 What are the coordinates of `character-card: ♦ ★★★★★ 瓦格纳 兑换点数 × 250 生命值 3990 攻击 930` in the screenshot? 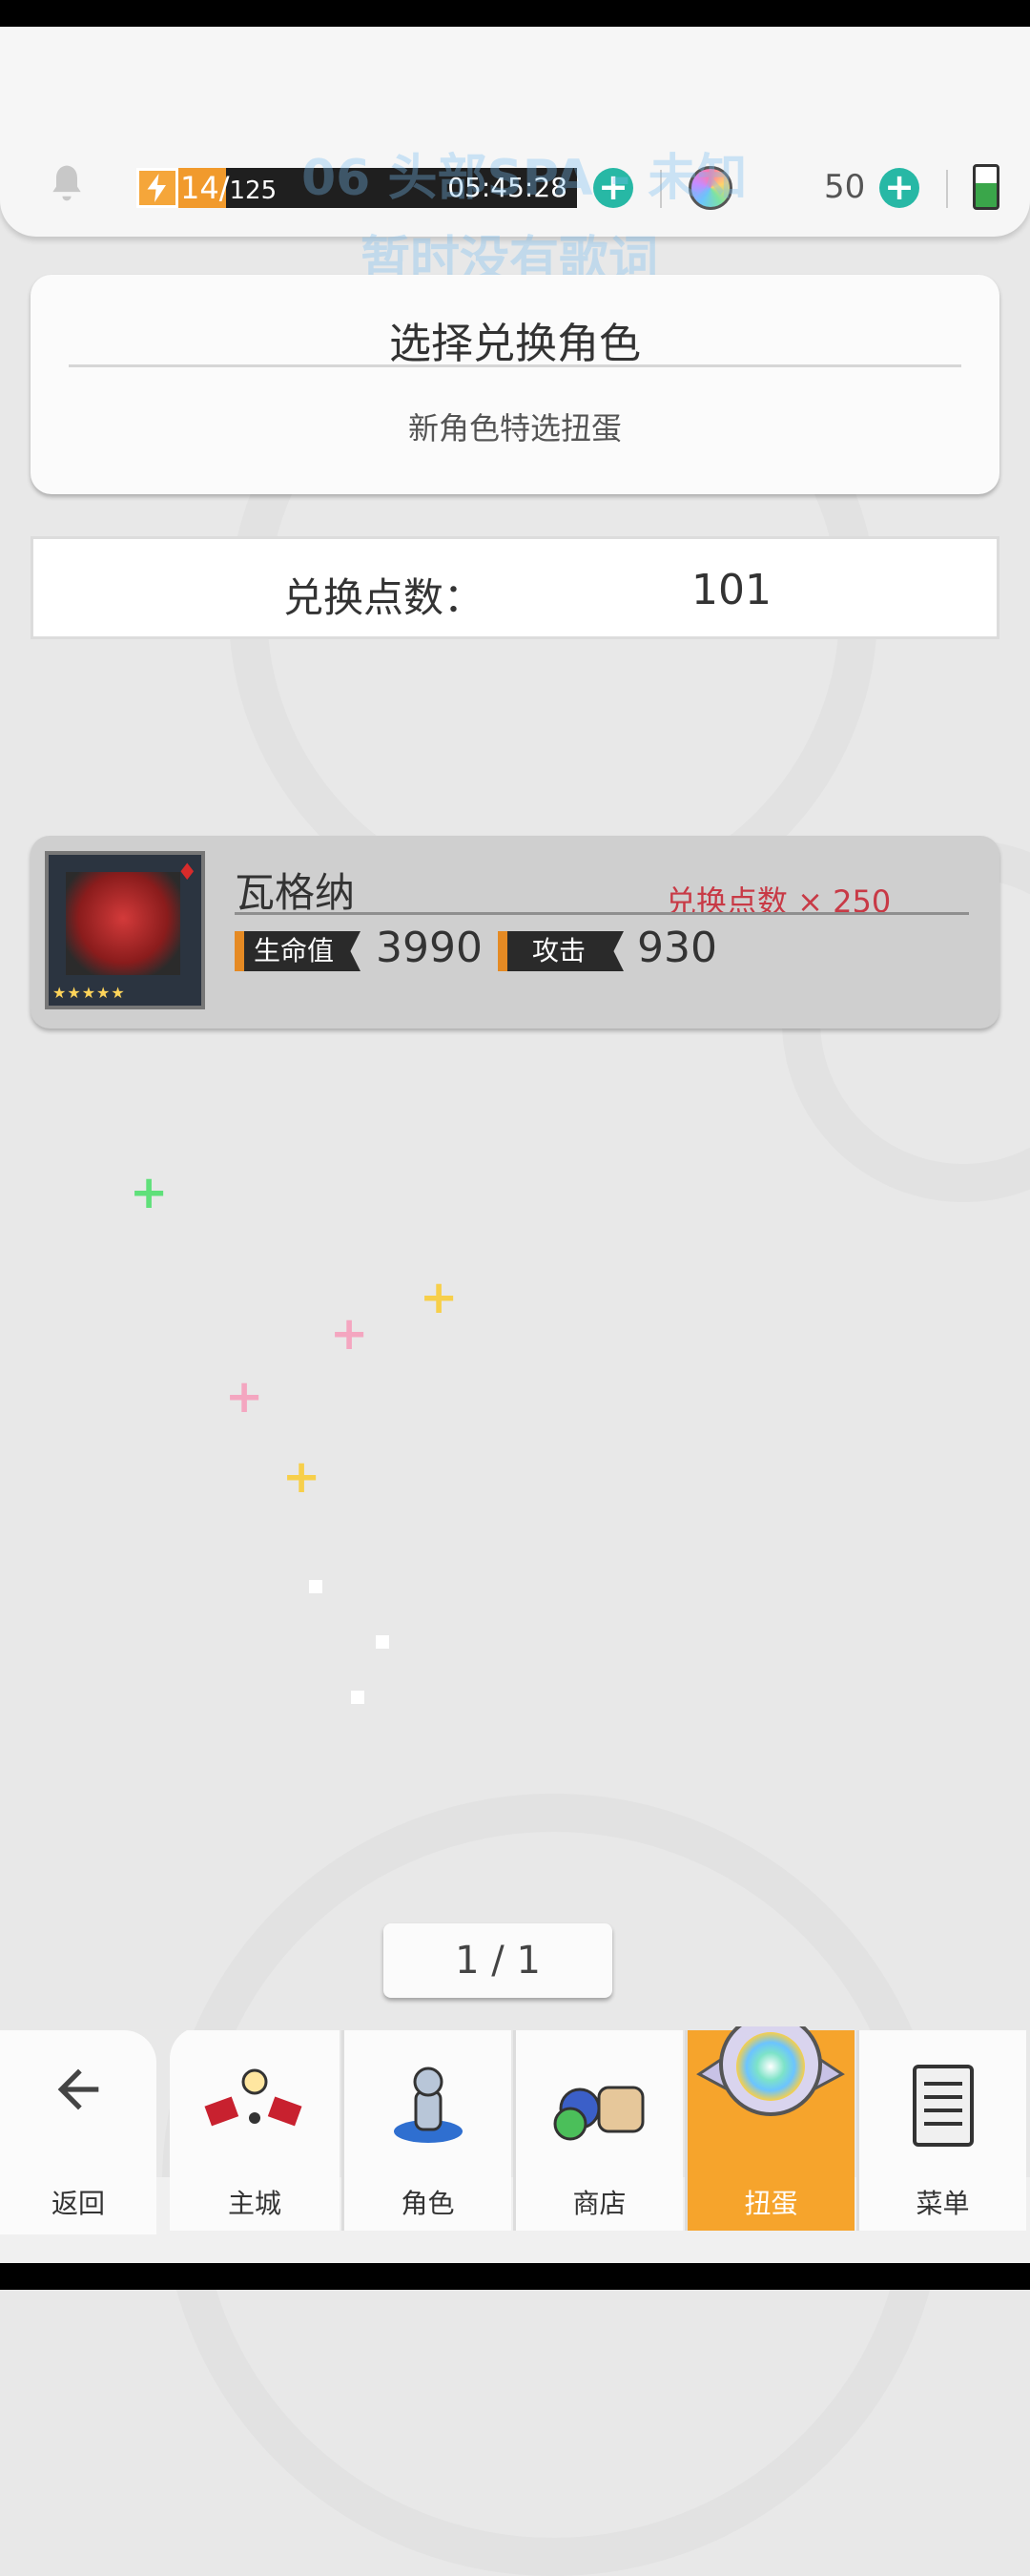 It's located at (515, 932).